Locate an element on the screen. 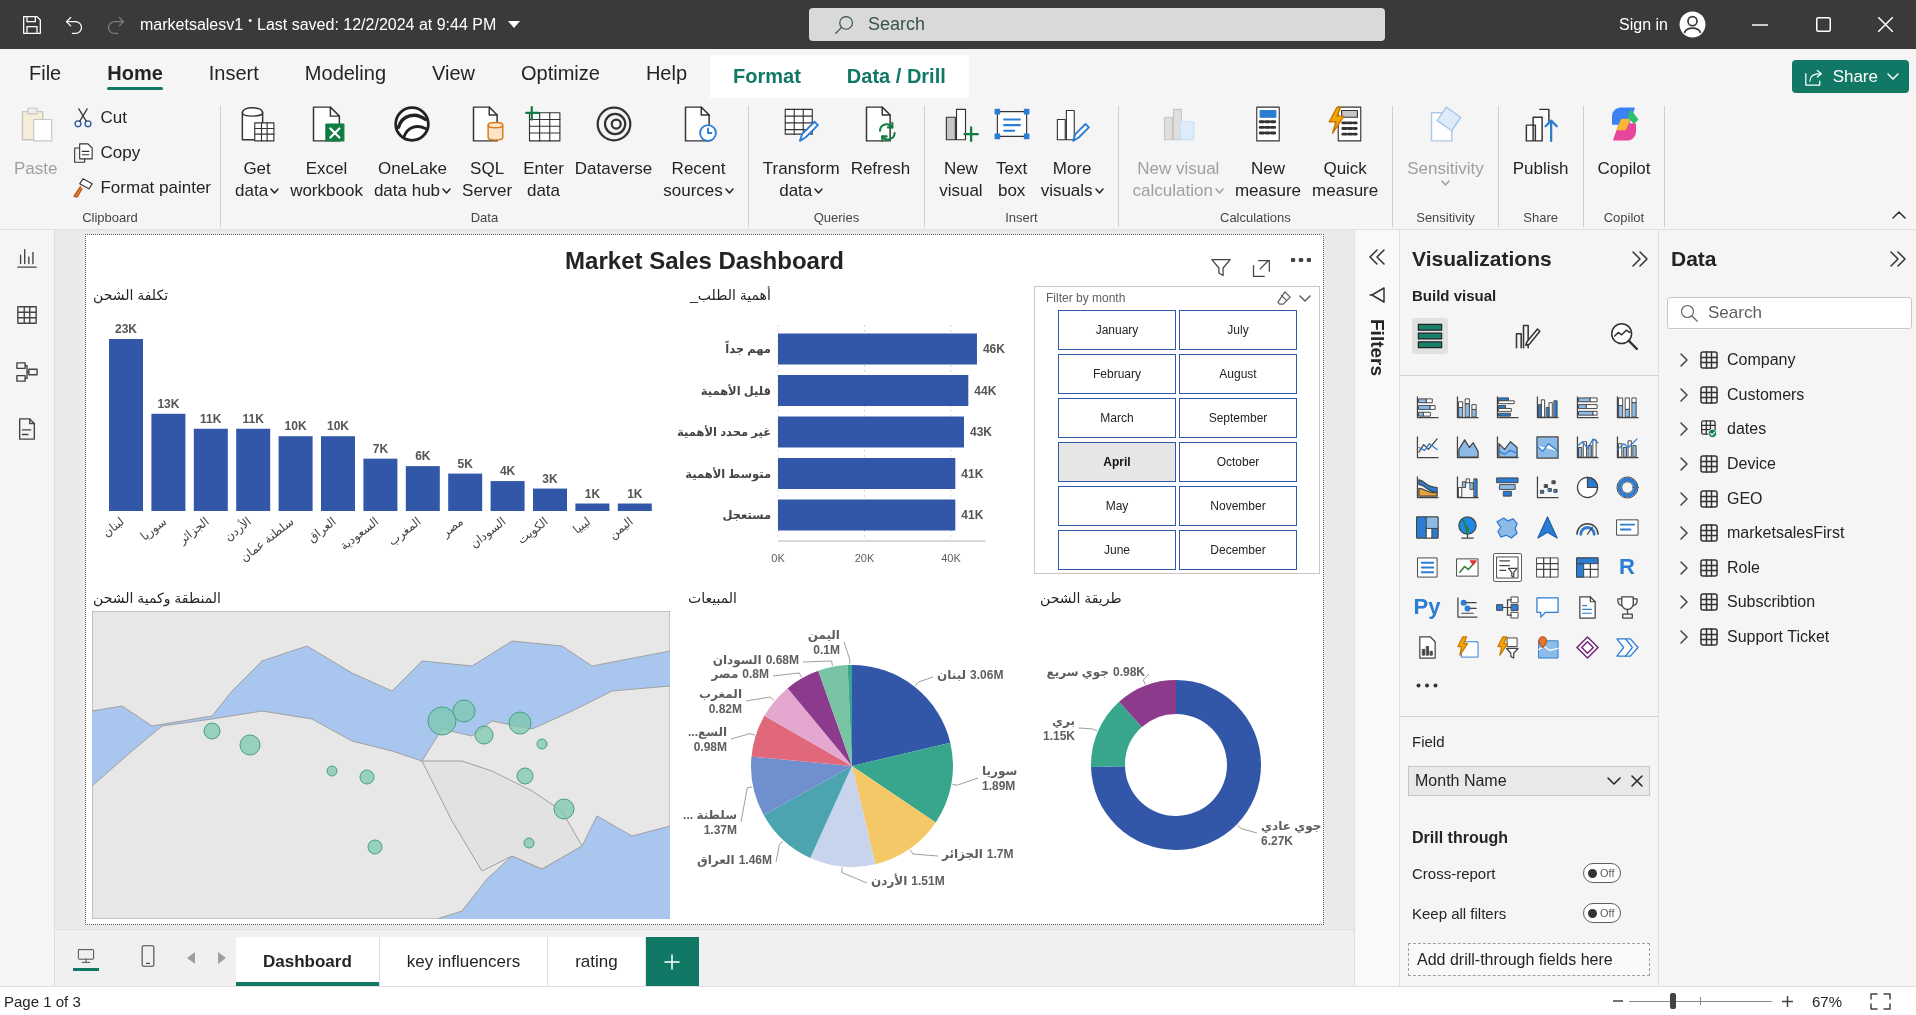 The width and height of the screenshot is (1916, 1015). table-name: GEO is located at coordinates (1745, 498).